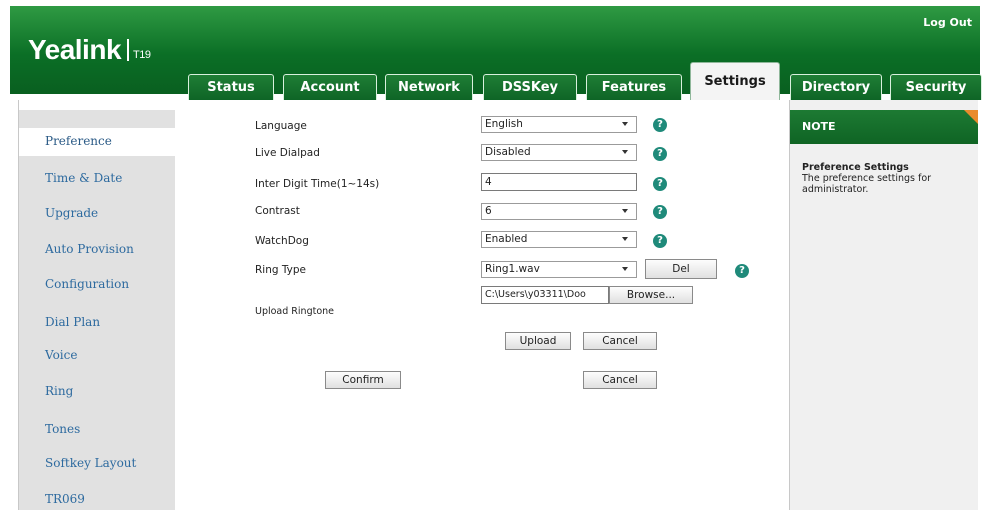  I want to click on watchdog-value: Enabled, so click(506, 239).